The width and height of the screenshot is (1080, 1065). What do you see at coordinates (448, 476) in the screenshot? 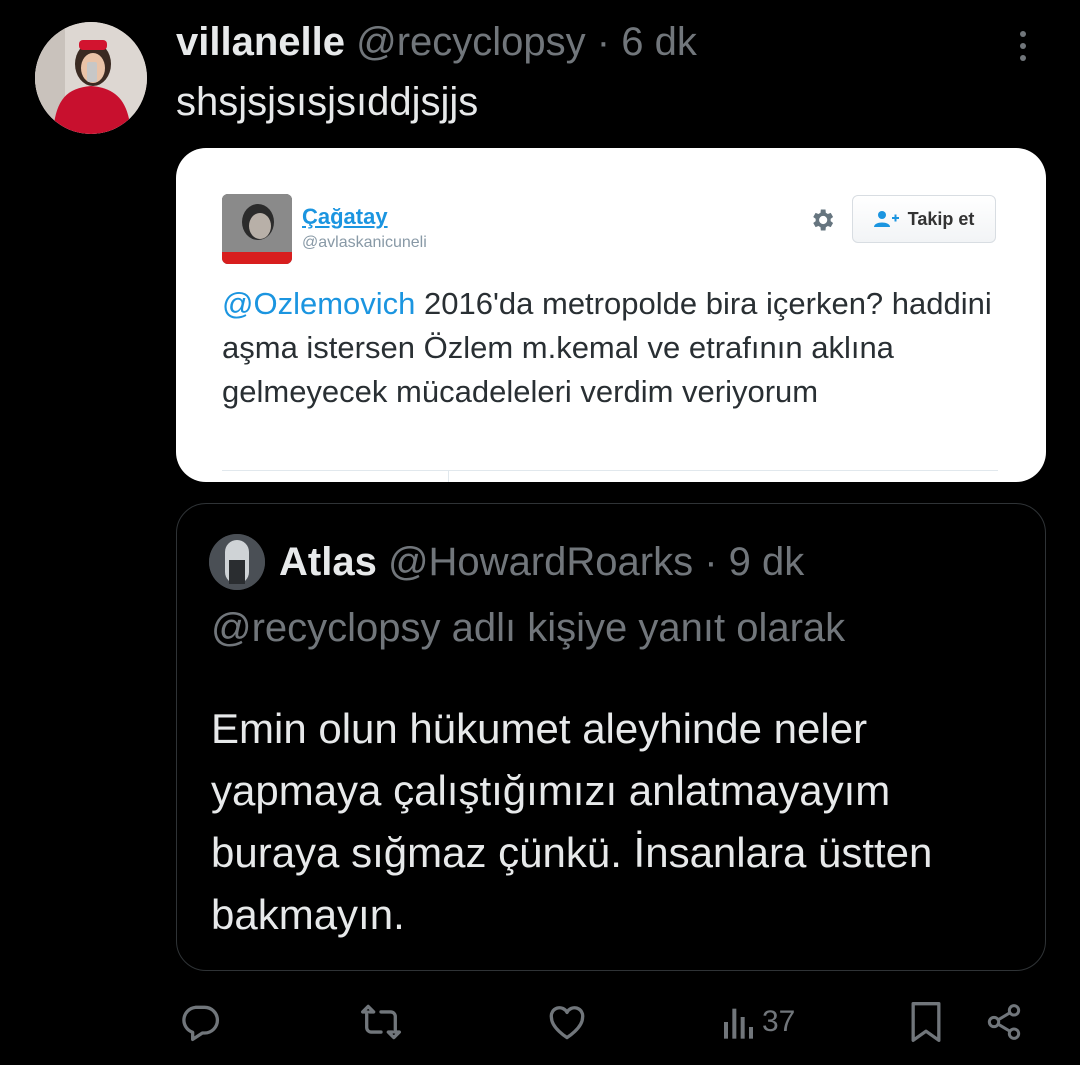
I see `media-divider-tick` at bounding box center [448, 476].